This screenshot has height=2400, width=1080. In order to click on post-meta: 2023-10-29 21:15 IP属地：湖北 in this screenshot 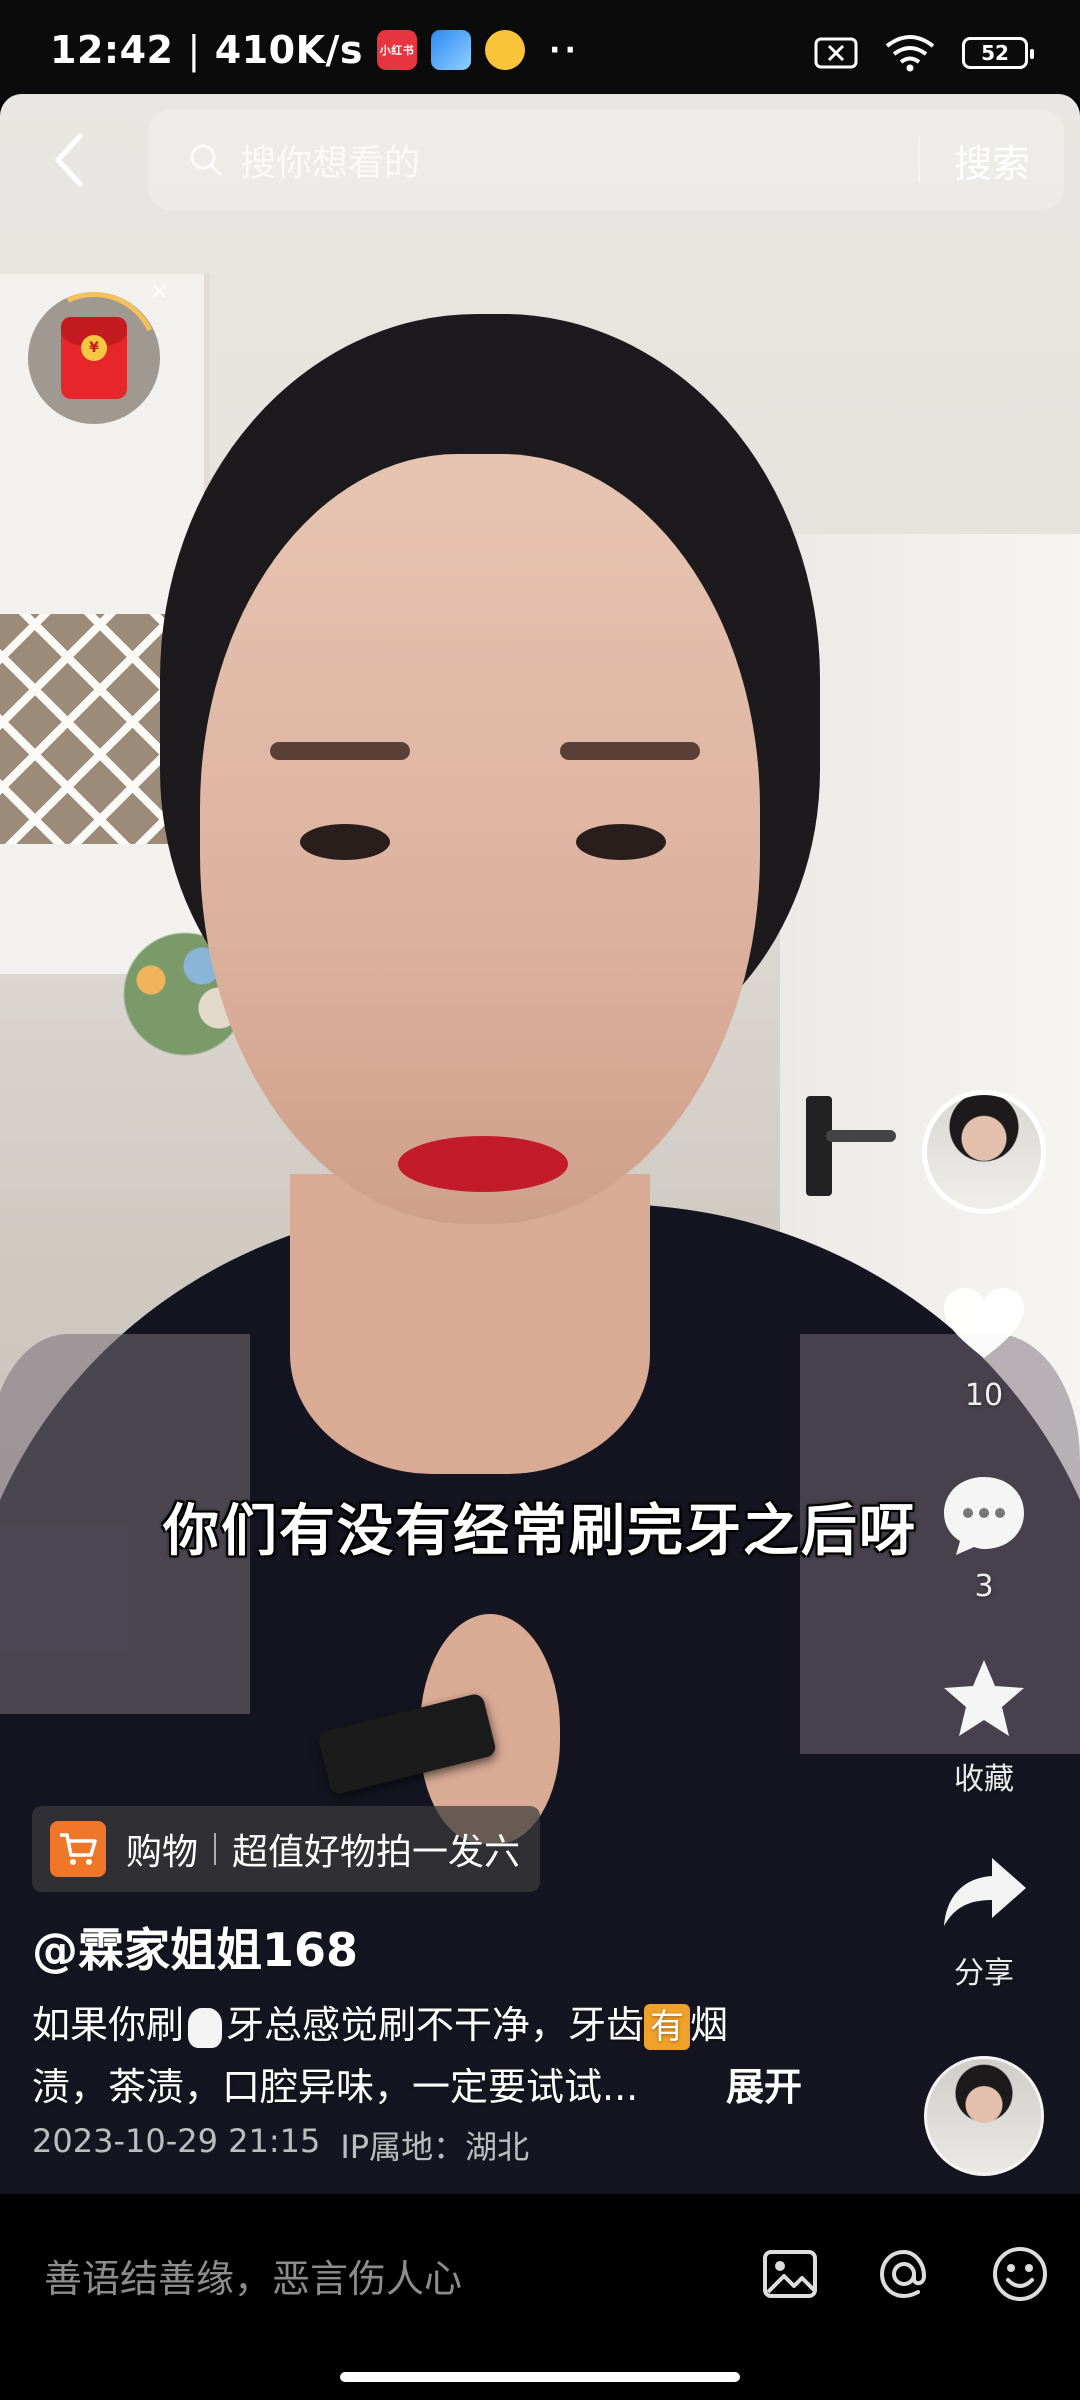, I will do `click(280, 2145)`.